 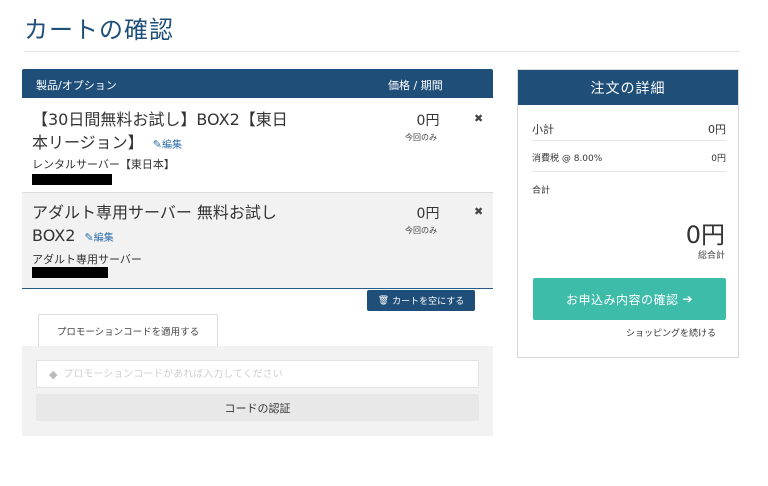 I want to click on title-divider, so click(x=382, y=51).